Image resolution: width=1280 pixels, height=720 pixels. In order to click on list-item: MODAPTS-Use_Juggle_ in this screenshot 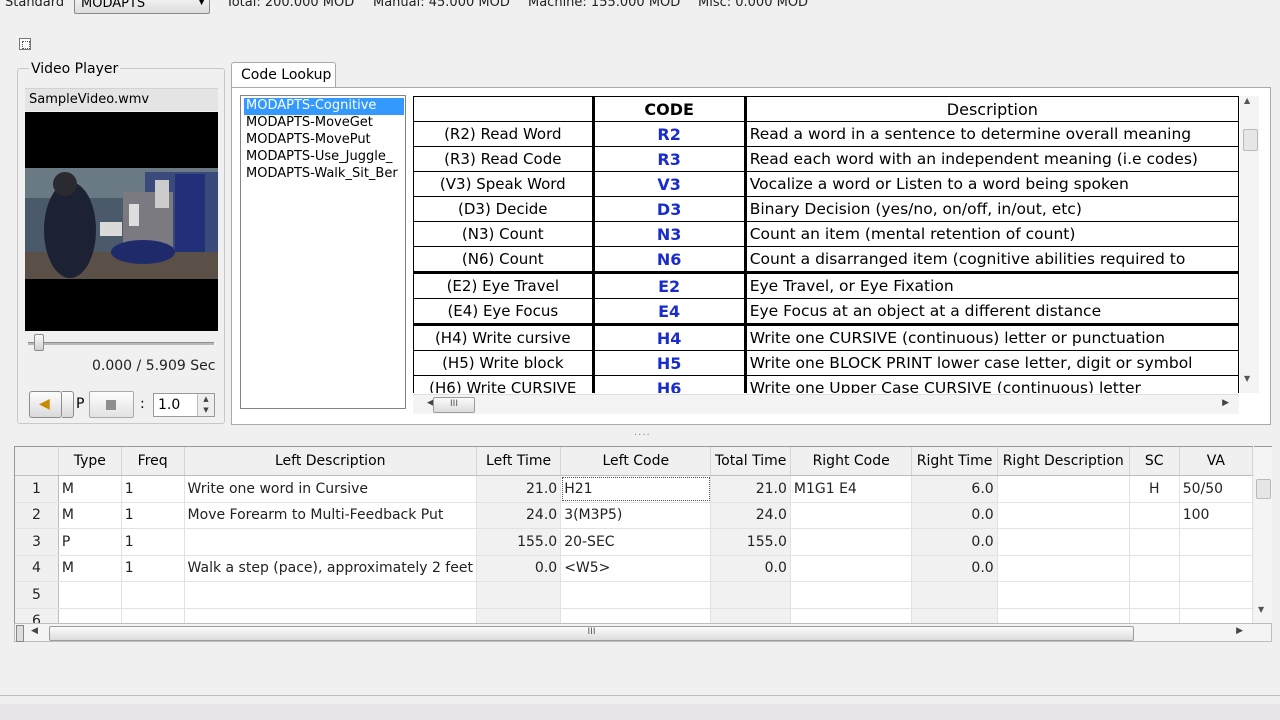, I will do `click(319, 157)`.